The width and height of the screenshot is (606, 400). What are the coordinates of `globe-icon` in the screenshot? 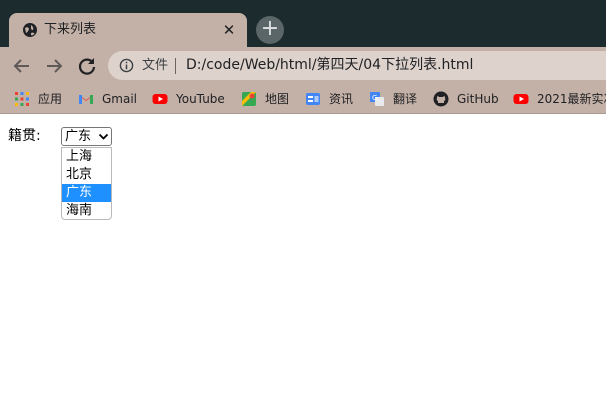 It's located at (30, 30).